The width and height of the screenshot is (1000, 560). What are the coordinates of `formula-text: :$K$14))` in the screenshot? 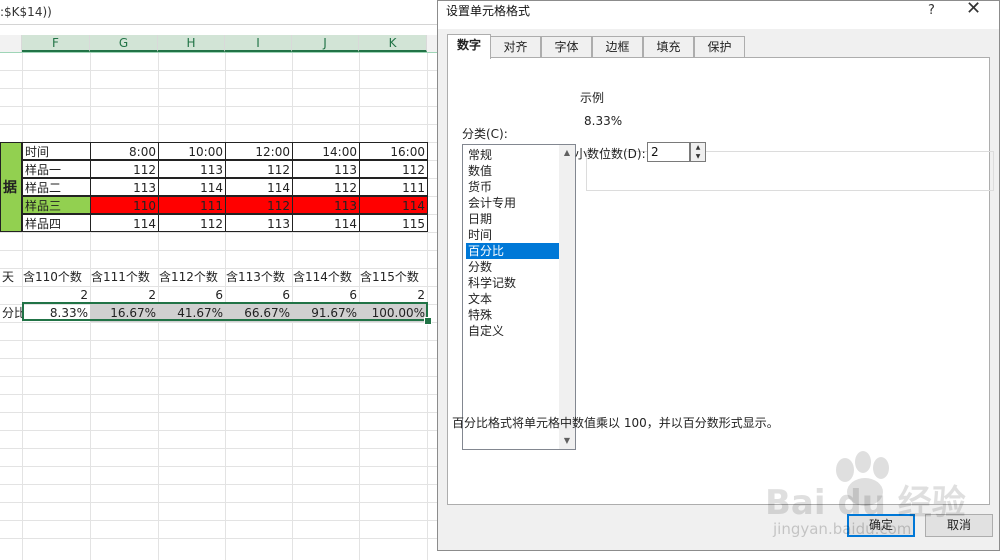 It's located at (26, 12).